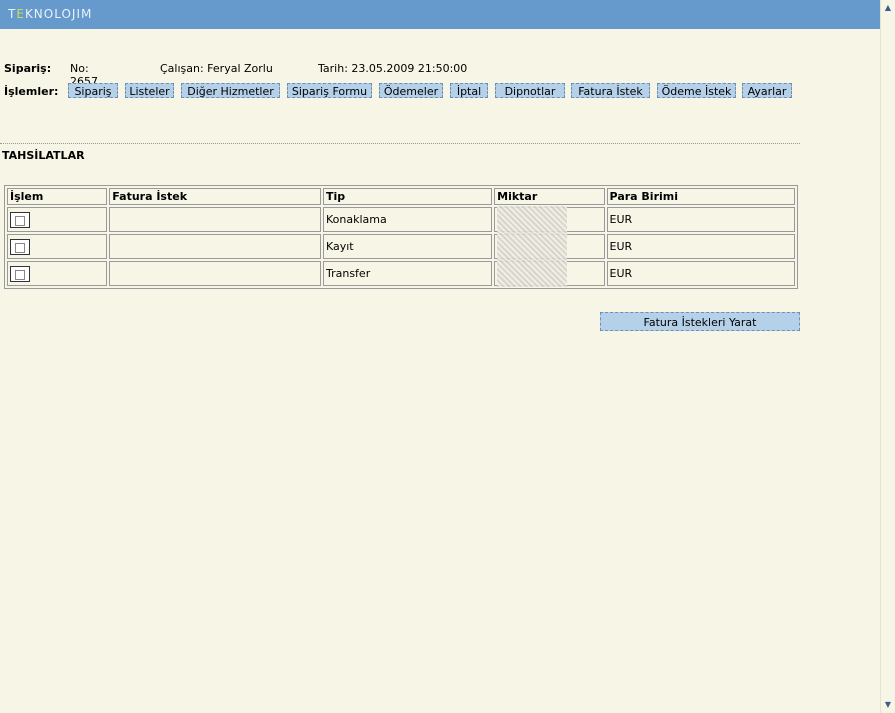 This screenshot has height=713, width=895. I want to click on operations-label: İşlemler:, so click(31, 91).